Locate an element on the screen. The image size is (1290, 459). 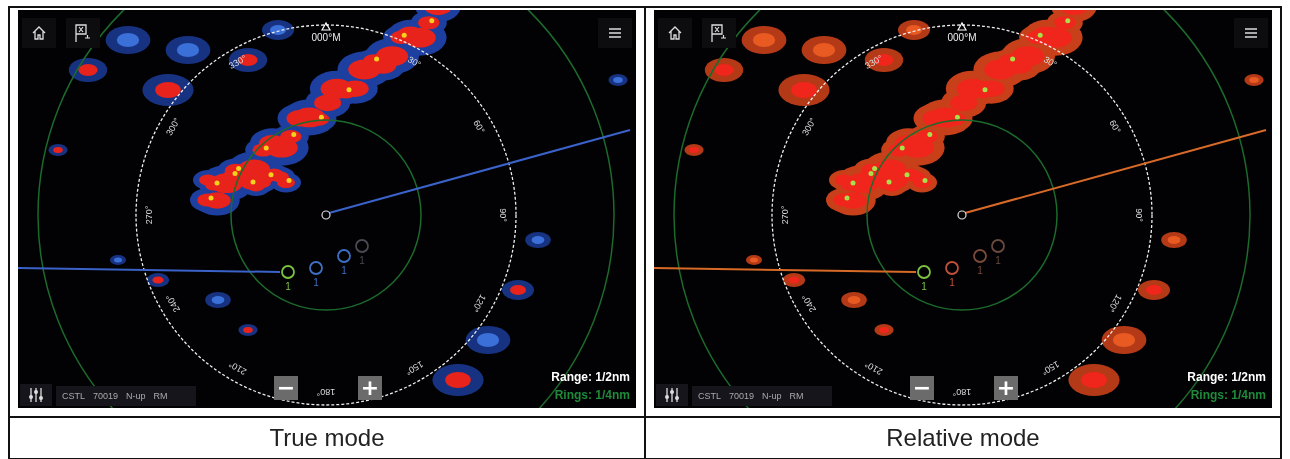
caption: Relative mode is located at coordinates (963, 438).